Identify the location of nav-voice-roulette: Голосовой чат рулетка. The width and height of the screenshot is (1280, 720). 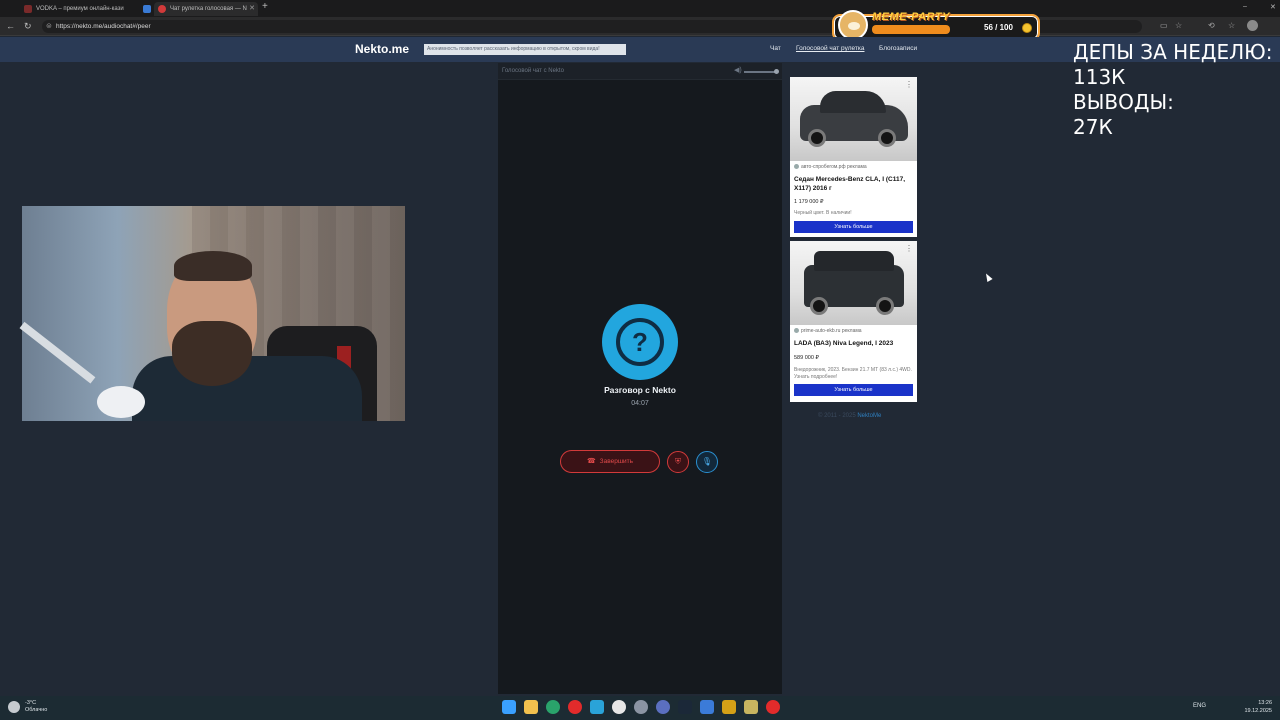
(830, 48).